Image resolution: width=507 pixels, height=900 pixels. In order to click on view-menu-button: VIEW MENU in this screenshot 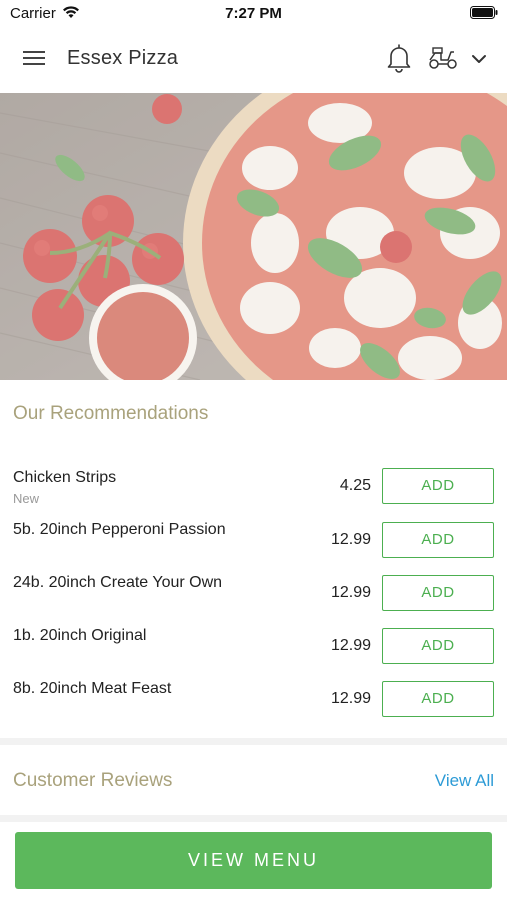, I will do `click(253, 860)`.